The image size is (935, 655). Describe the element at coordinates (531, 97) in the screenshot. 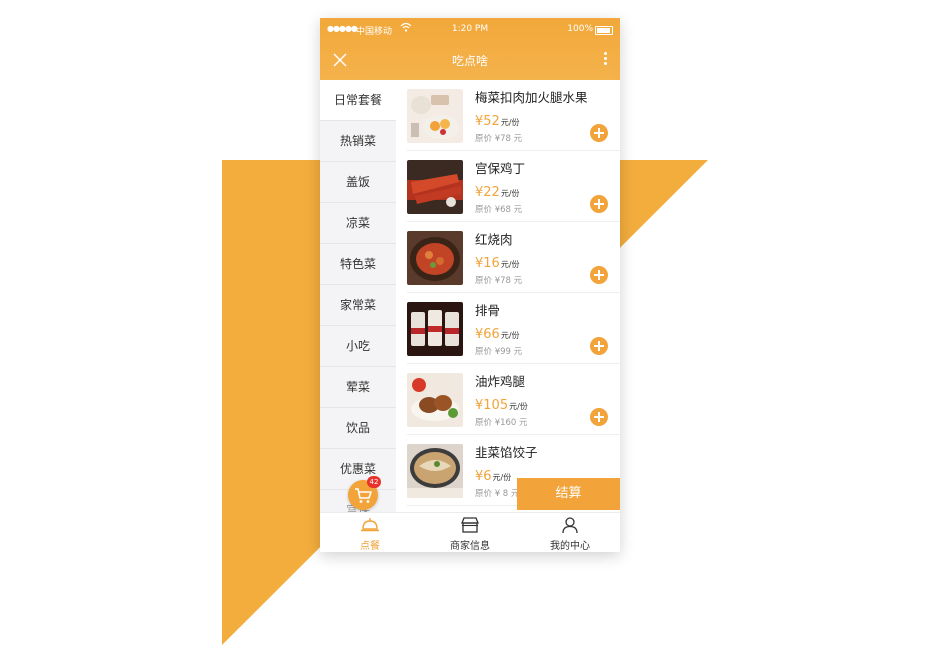

I see `dish-name: 梅菜扣肉加火腿水果` at that location.